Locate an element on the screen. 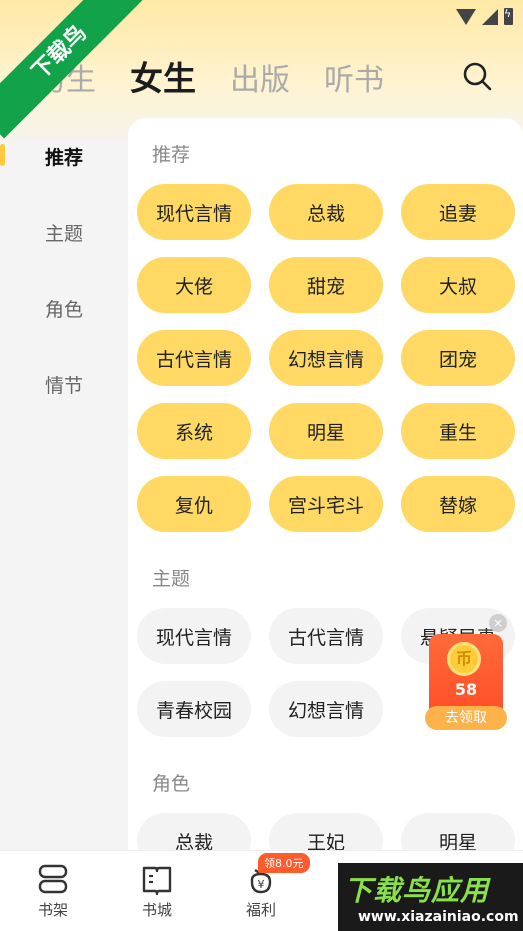 The image size is (523, 931). watermark-title: 下载鸟应用 is located at coordinates (417, 890).